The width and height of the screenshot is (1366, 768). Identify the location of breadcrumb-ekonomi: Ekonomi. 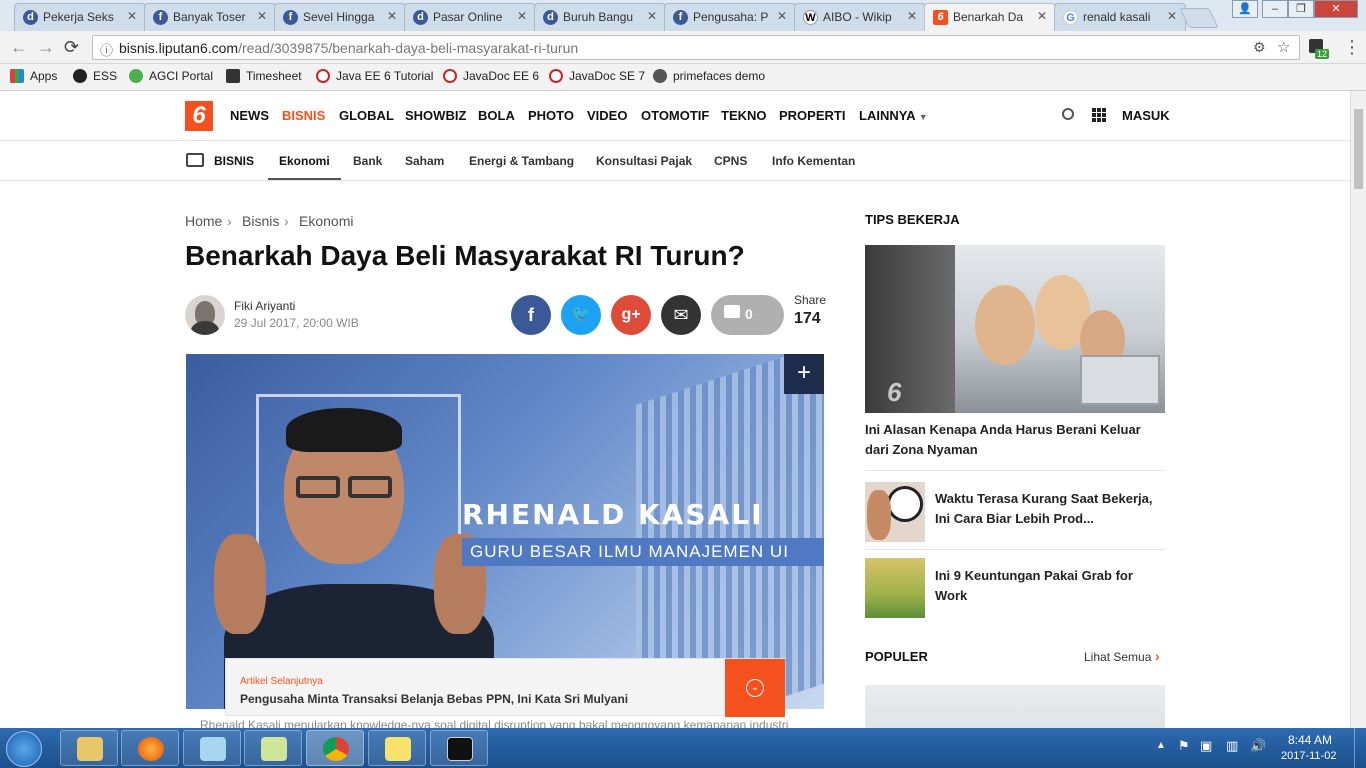
(326, 221).